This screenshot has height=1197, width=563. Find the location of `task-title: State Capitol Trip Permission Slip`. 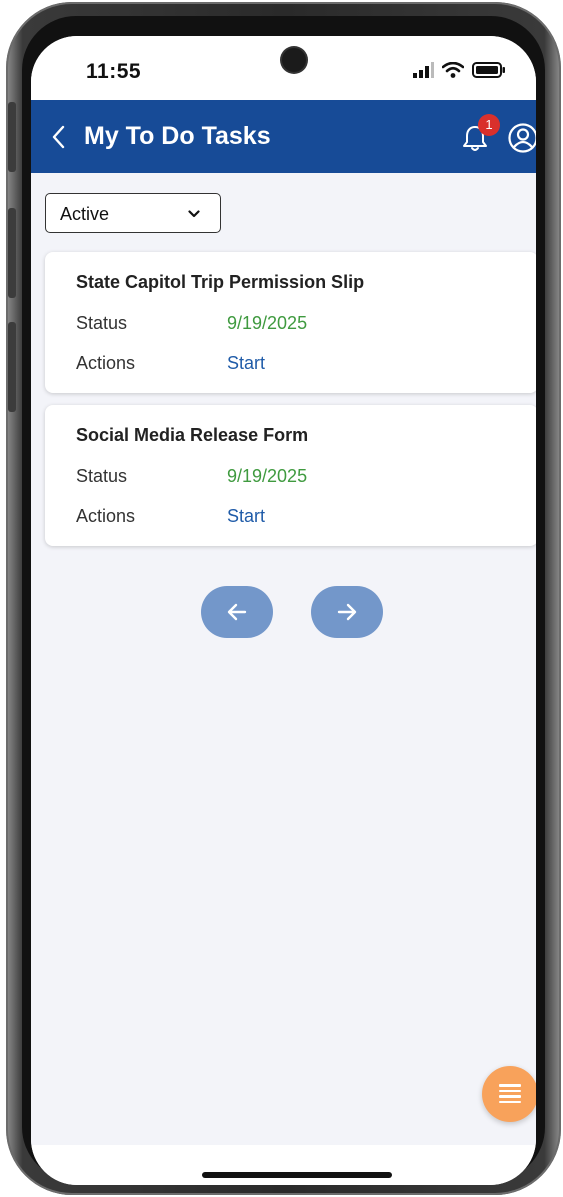

task-title: State Capitol Trip Permission Slip is located at coordinates (220, 282).